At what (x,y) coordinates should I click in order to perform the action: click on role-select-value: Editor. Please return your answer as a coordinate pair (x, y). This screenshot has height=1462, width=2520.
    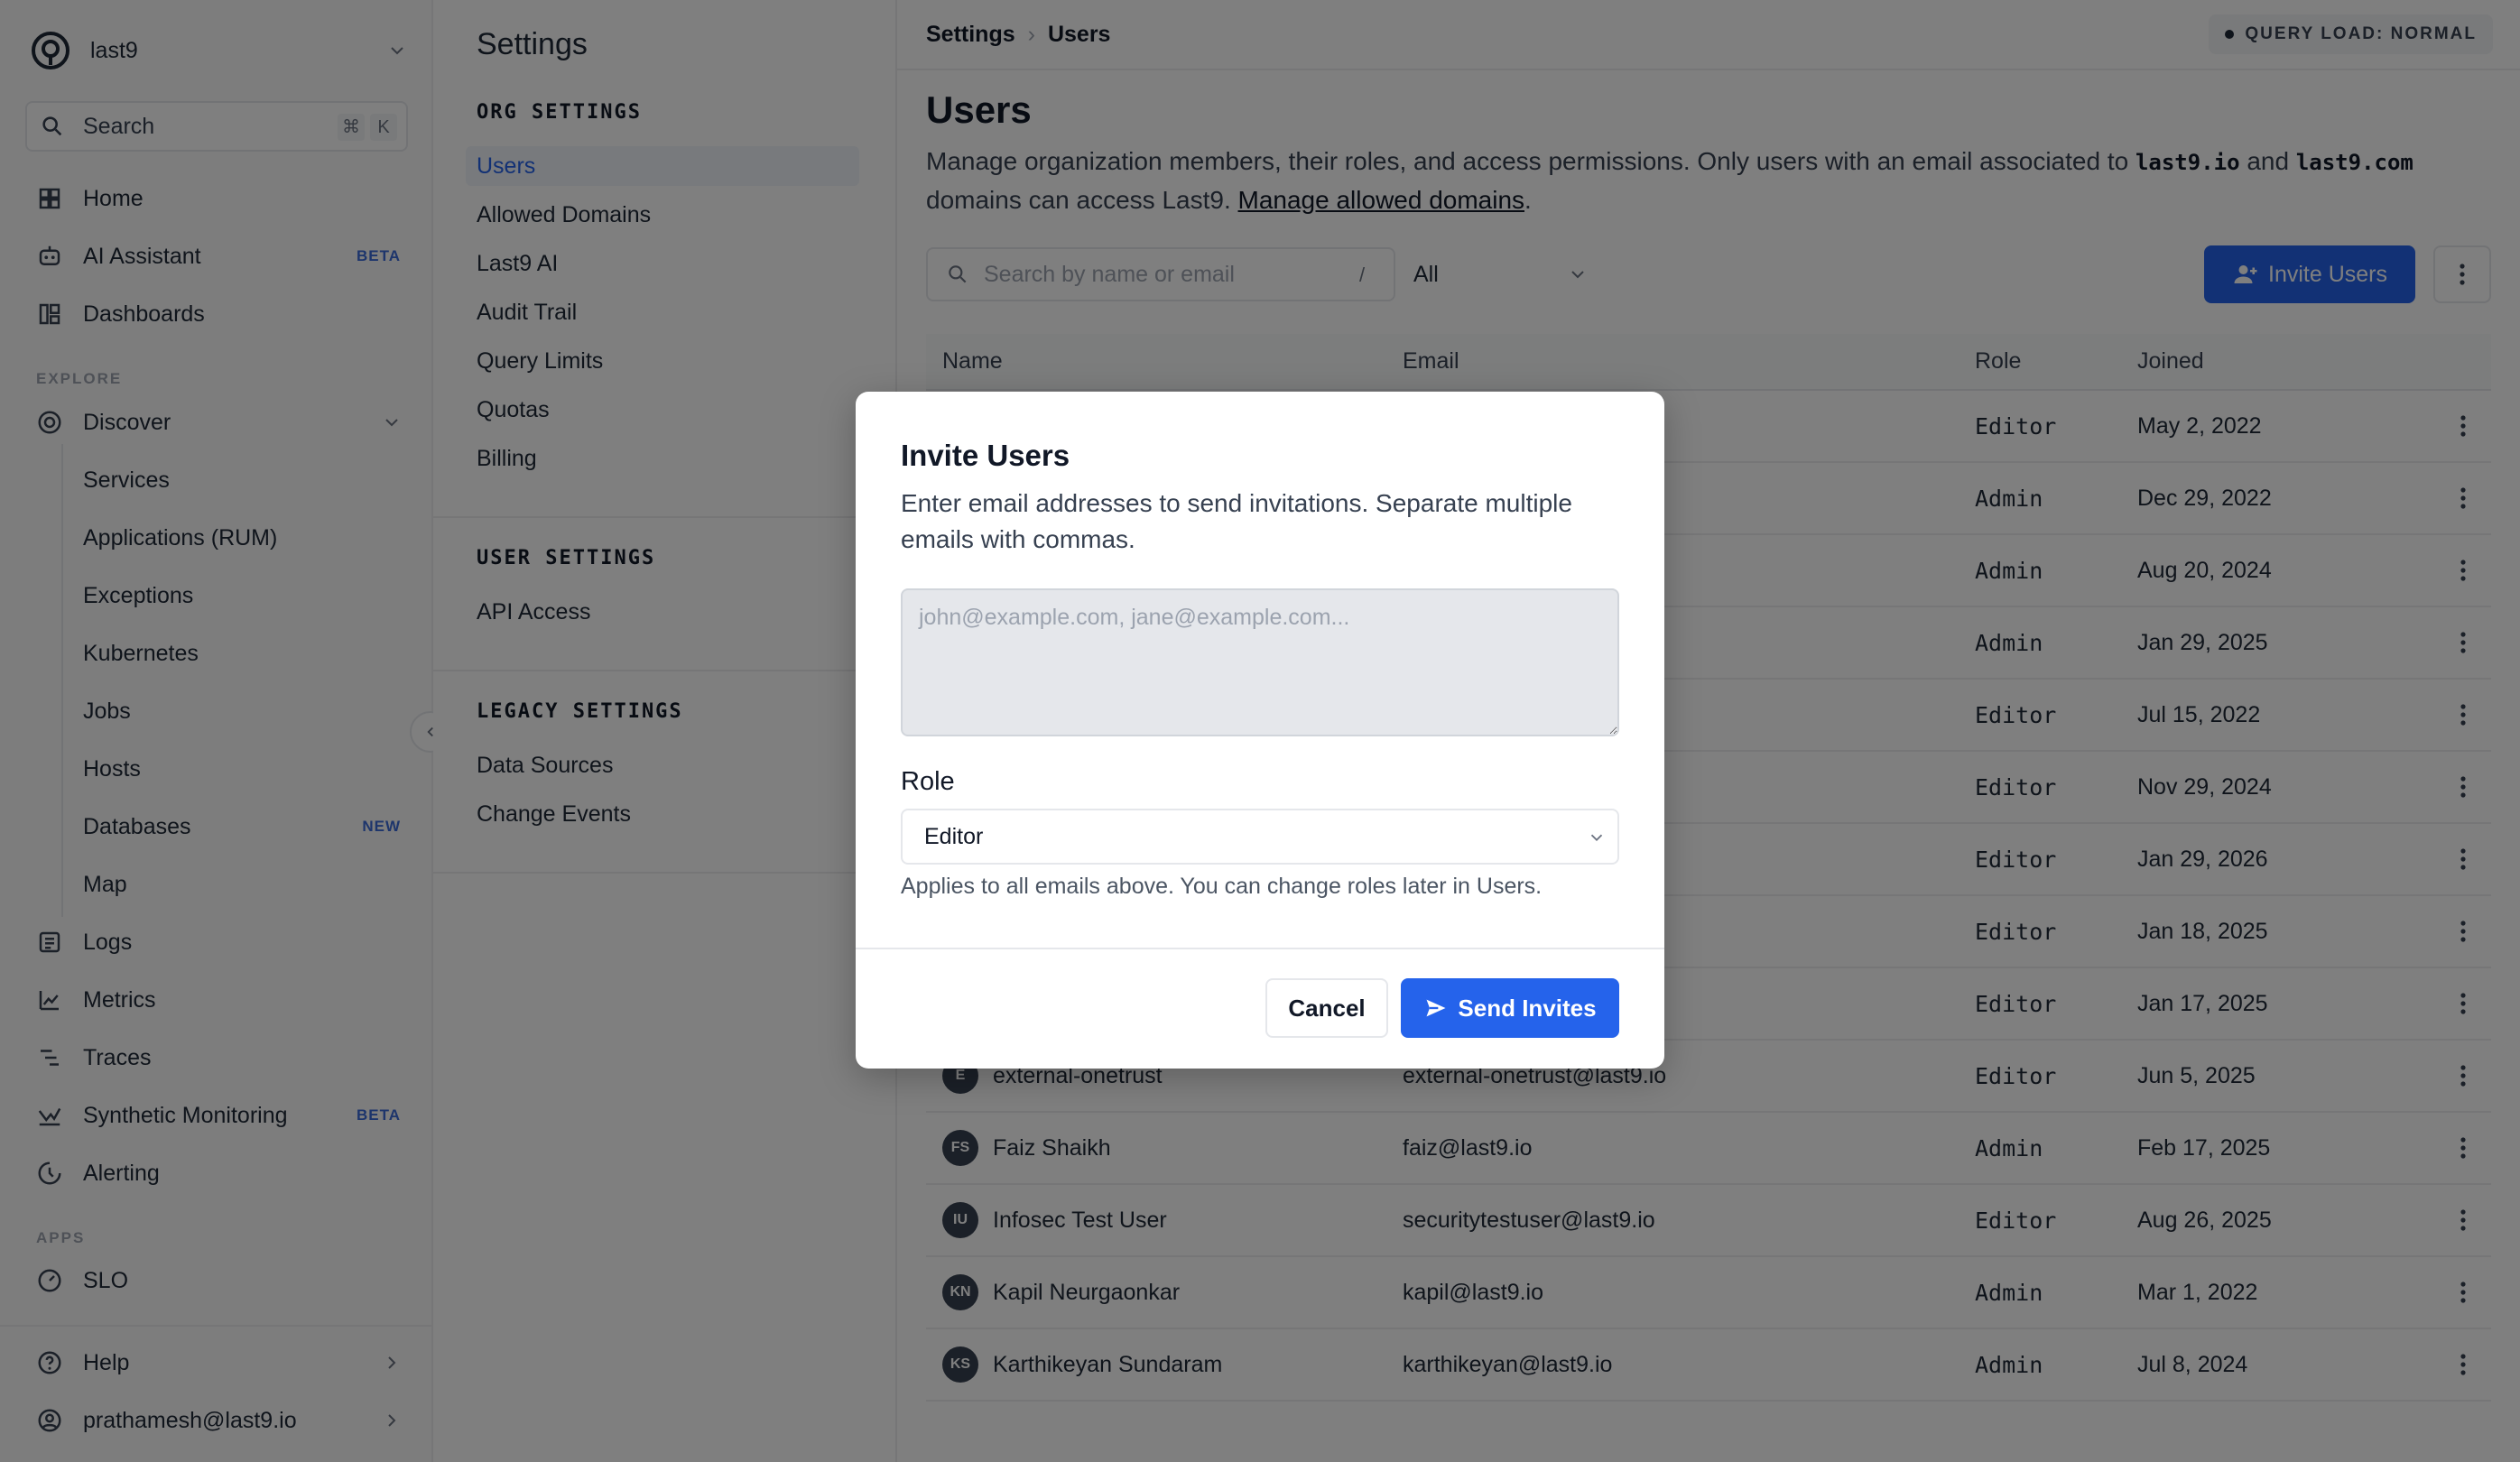
    Looking at the image, I should click on (954, 836).